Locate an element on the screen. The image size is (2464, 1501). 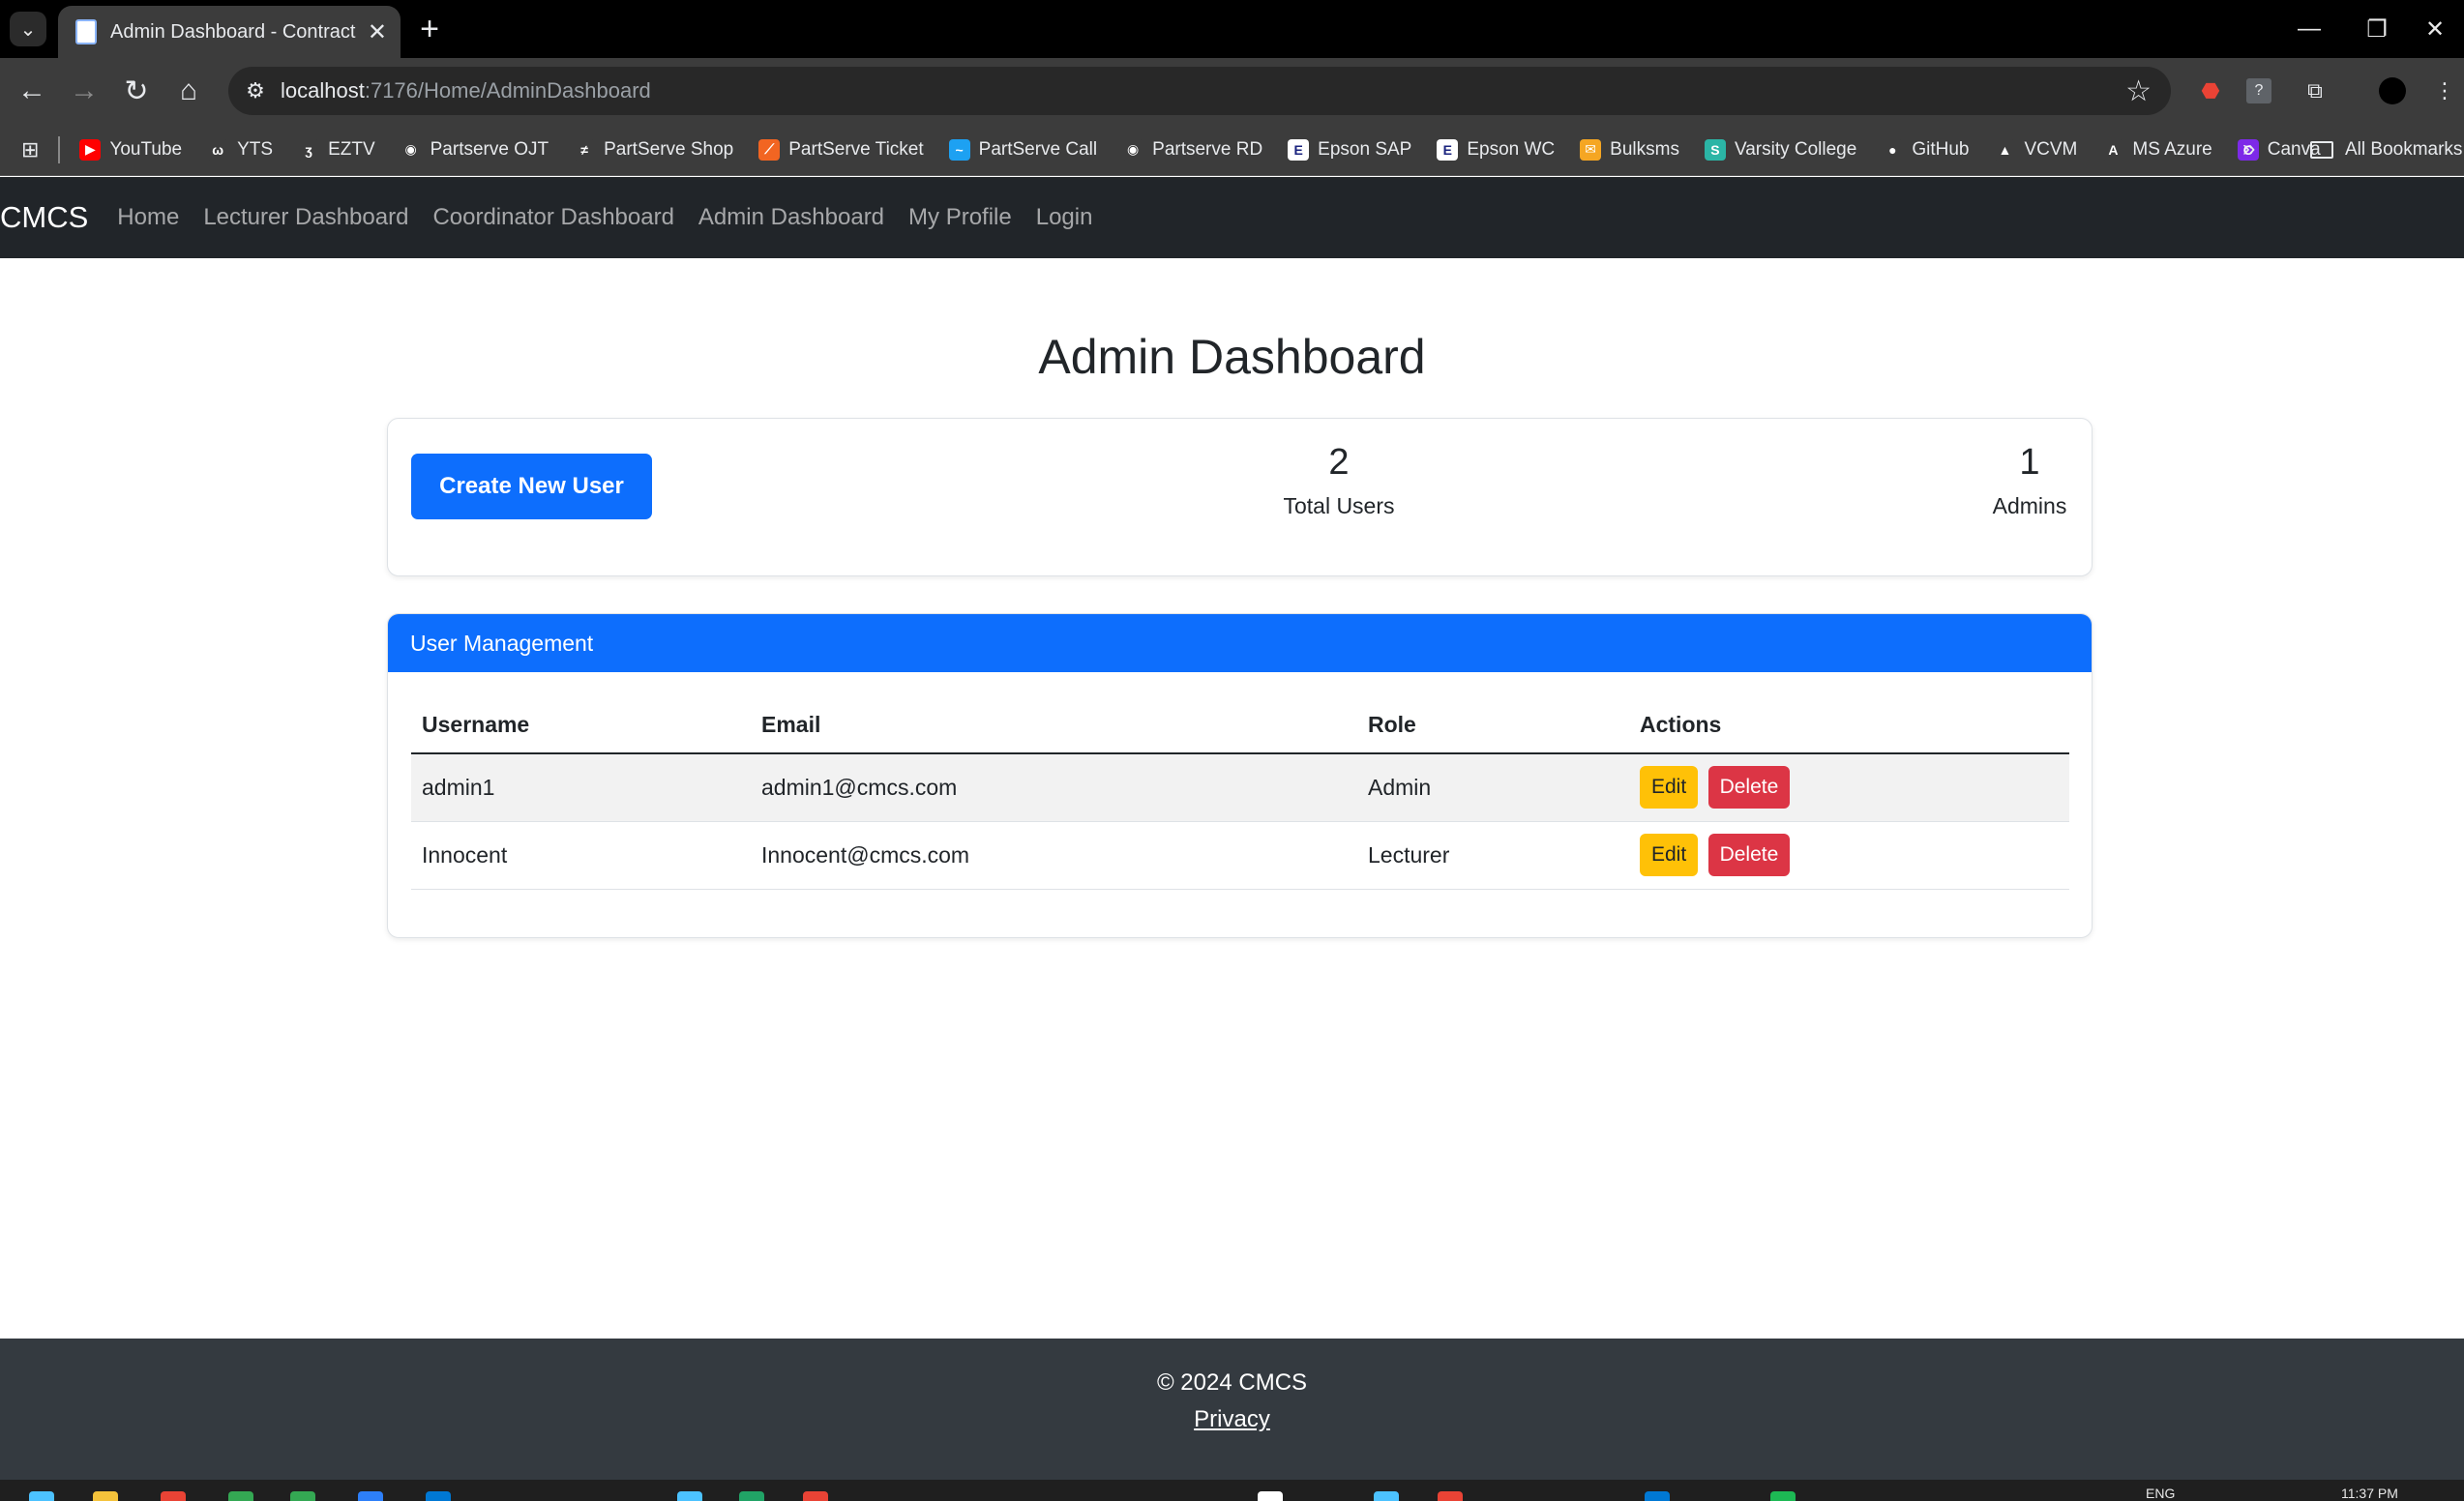
page-footer: © 2024 CMCS Privacy is located at coordinates (1232, 1409).